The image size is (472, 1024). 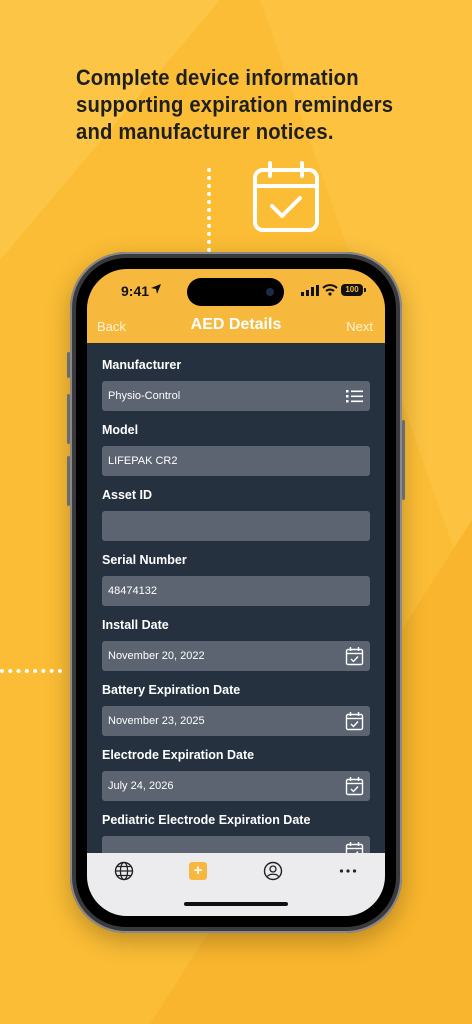 I want to click on pediatric-electrode-expiration-input, so click(x=236, y=844).